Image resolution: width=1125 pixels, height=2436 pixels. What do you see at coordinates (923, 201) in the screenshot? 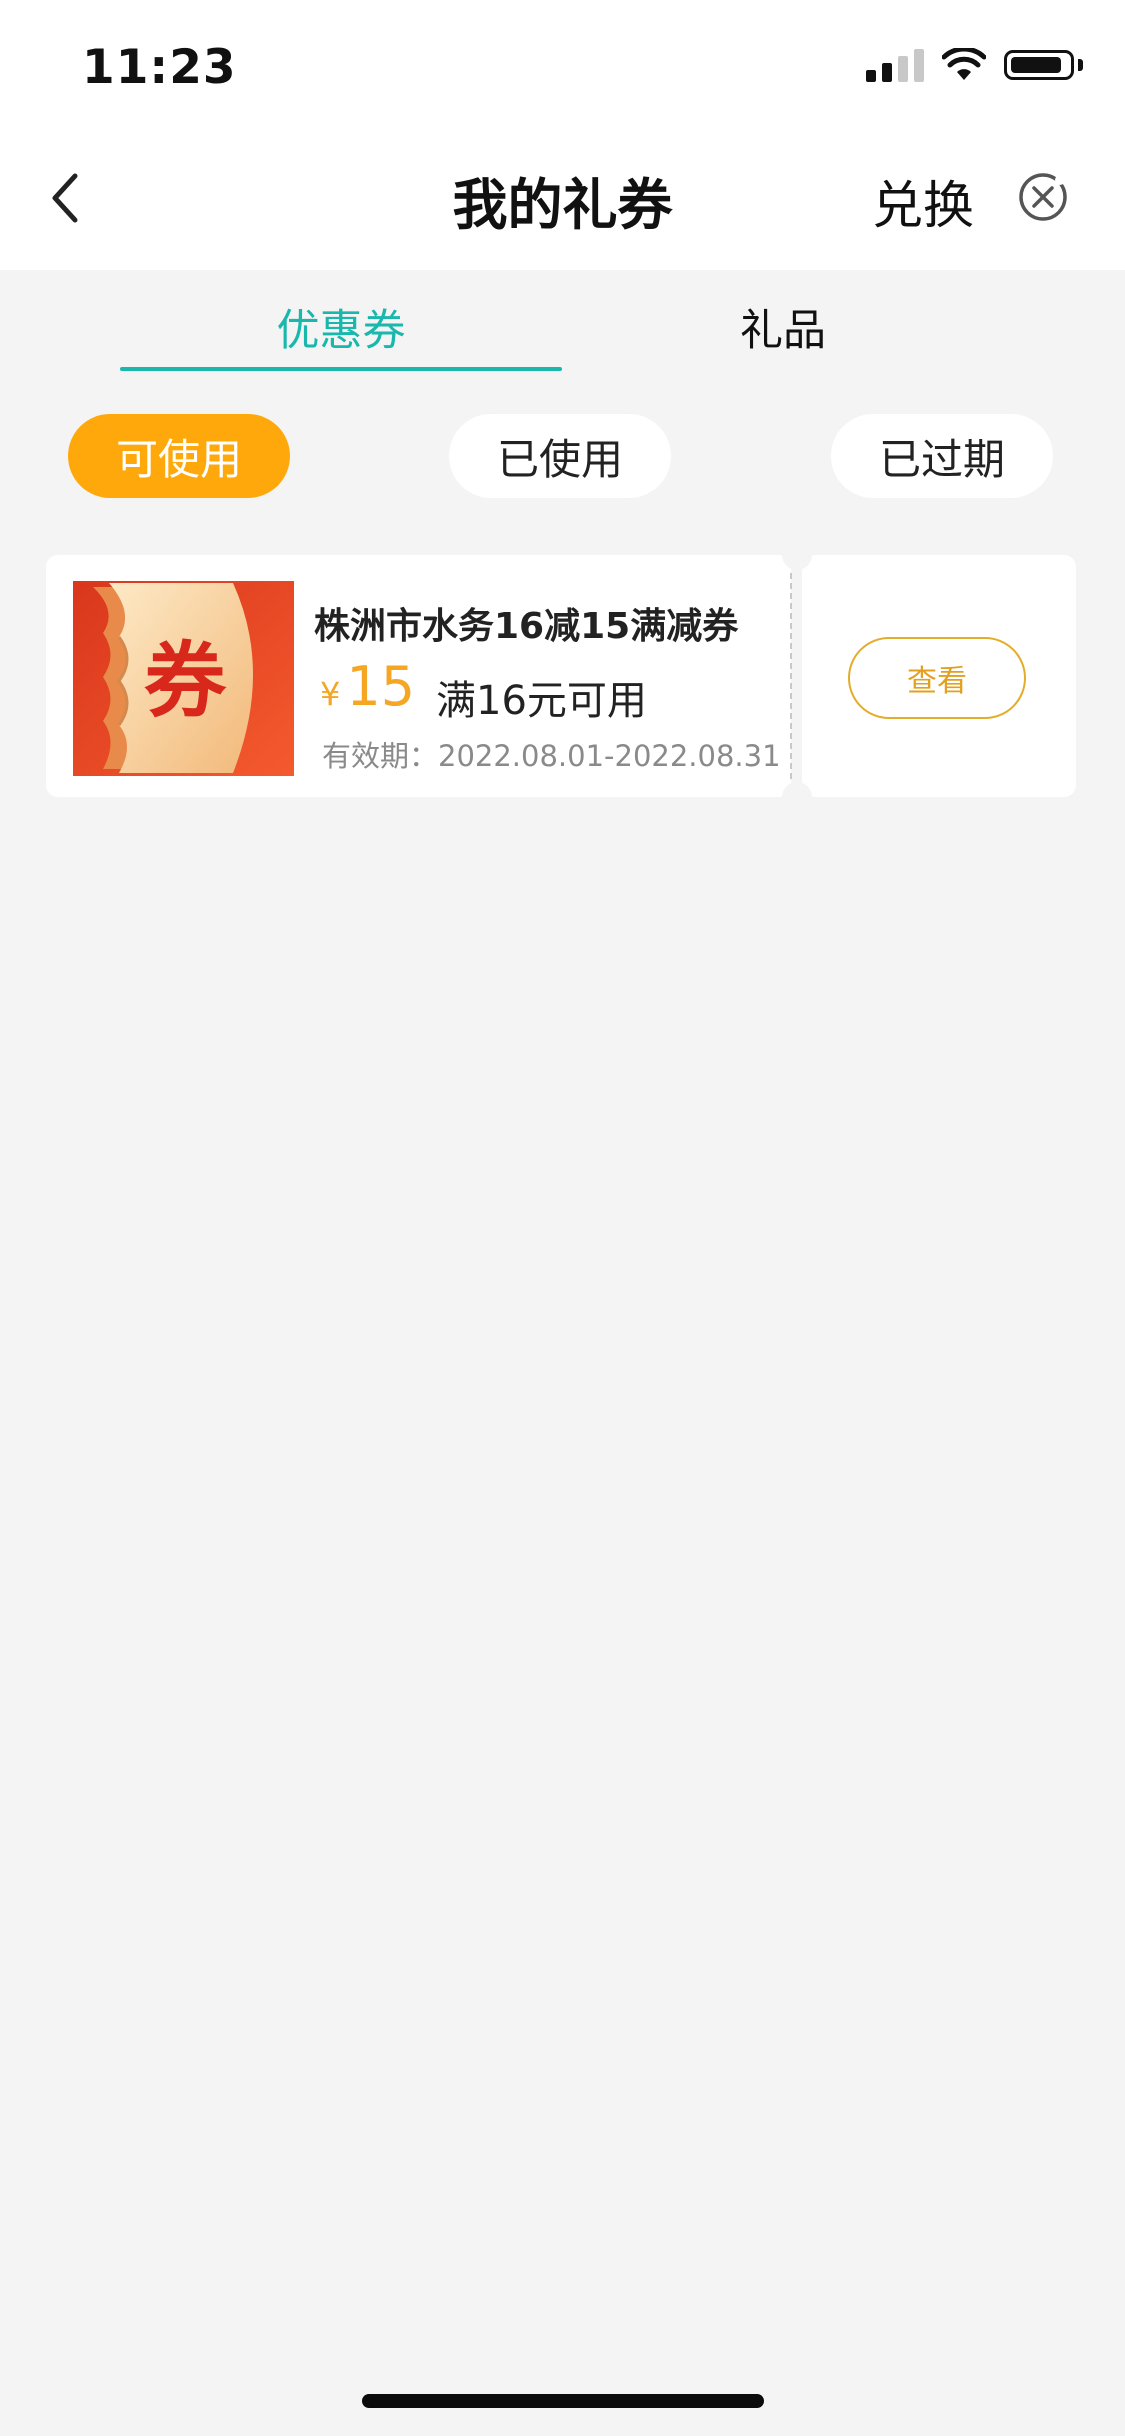
I see `redeem-button: 兑换` at bounding box center [923, 201].